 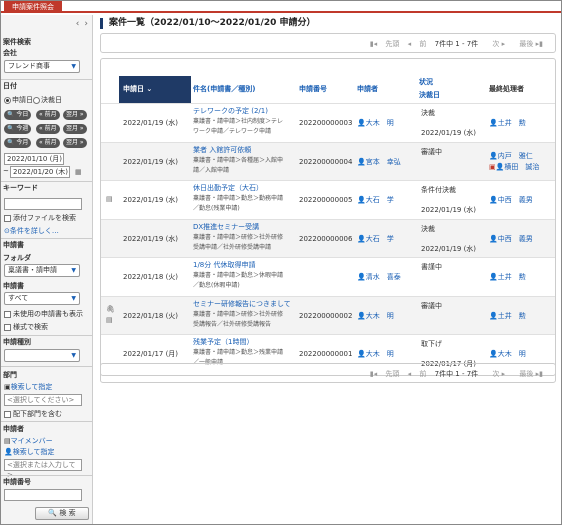 I want to click on cell-title-link: DX推進セミナー受講, so click(x=226, y=227).